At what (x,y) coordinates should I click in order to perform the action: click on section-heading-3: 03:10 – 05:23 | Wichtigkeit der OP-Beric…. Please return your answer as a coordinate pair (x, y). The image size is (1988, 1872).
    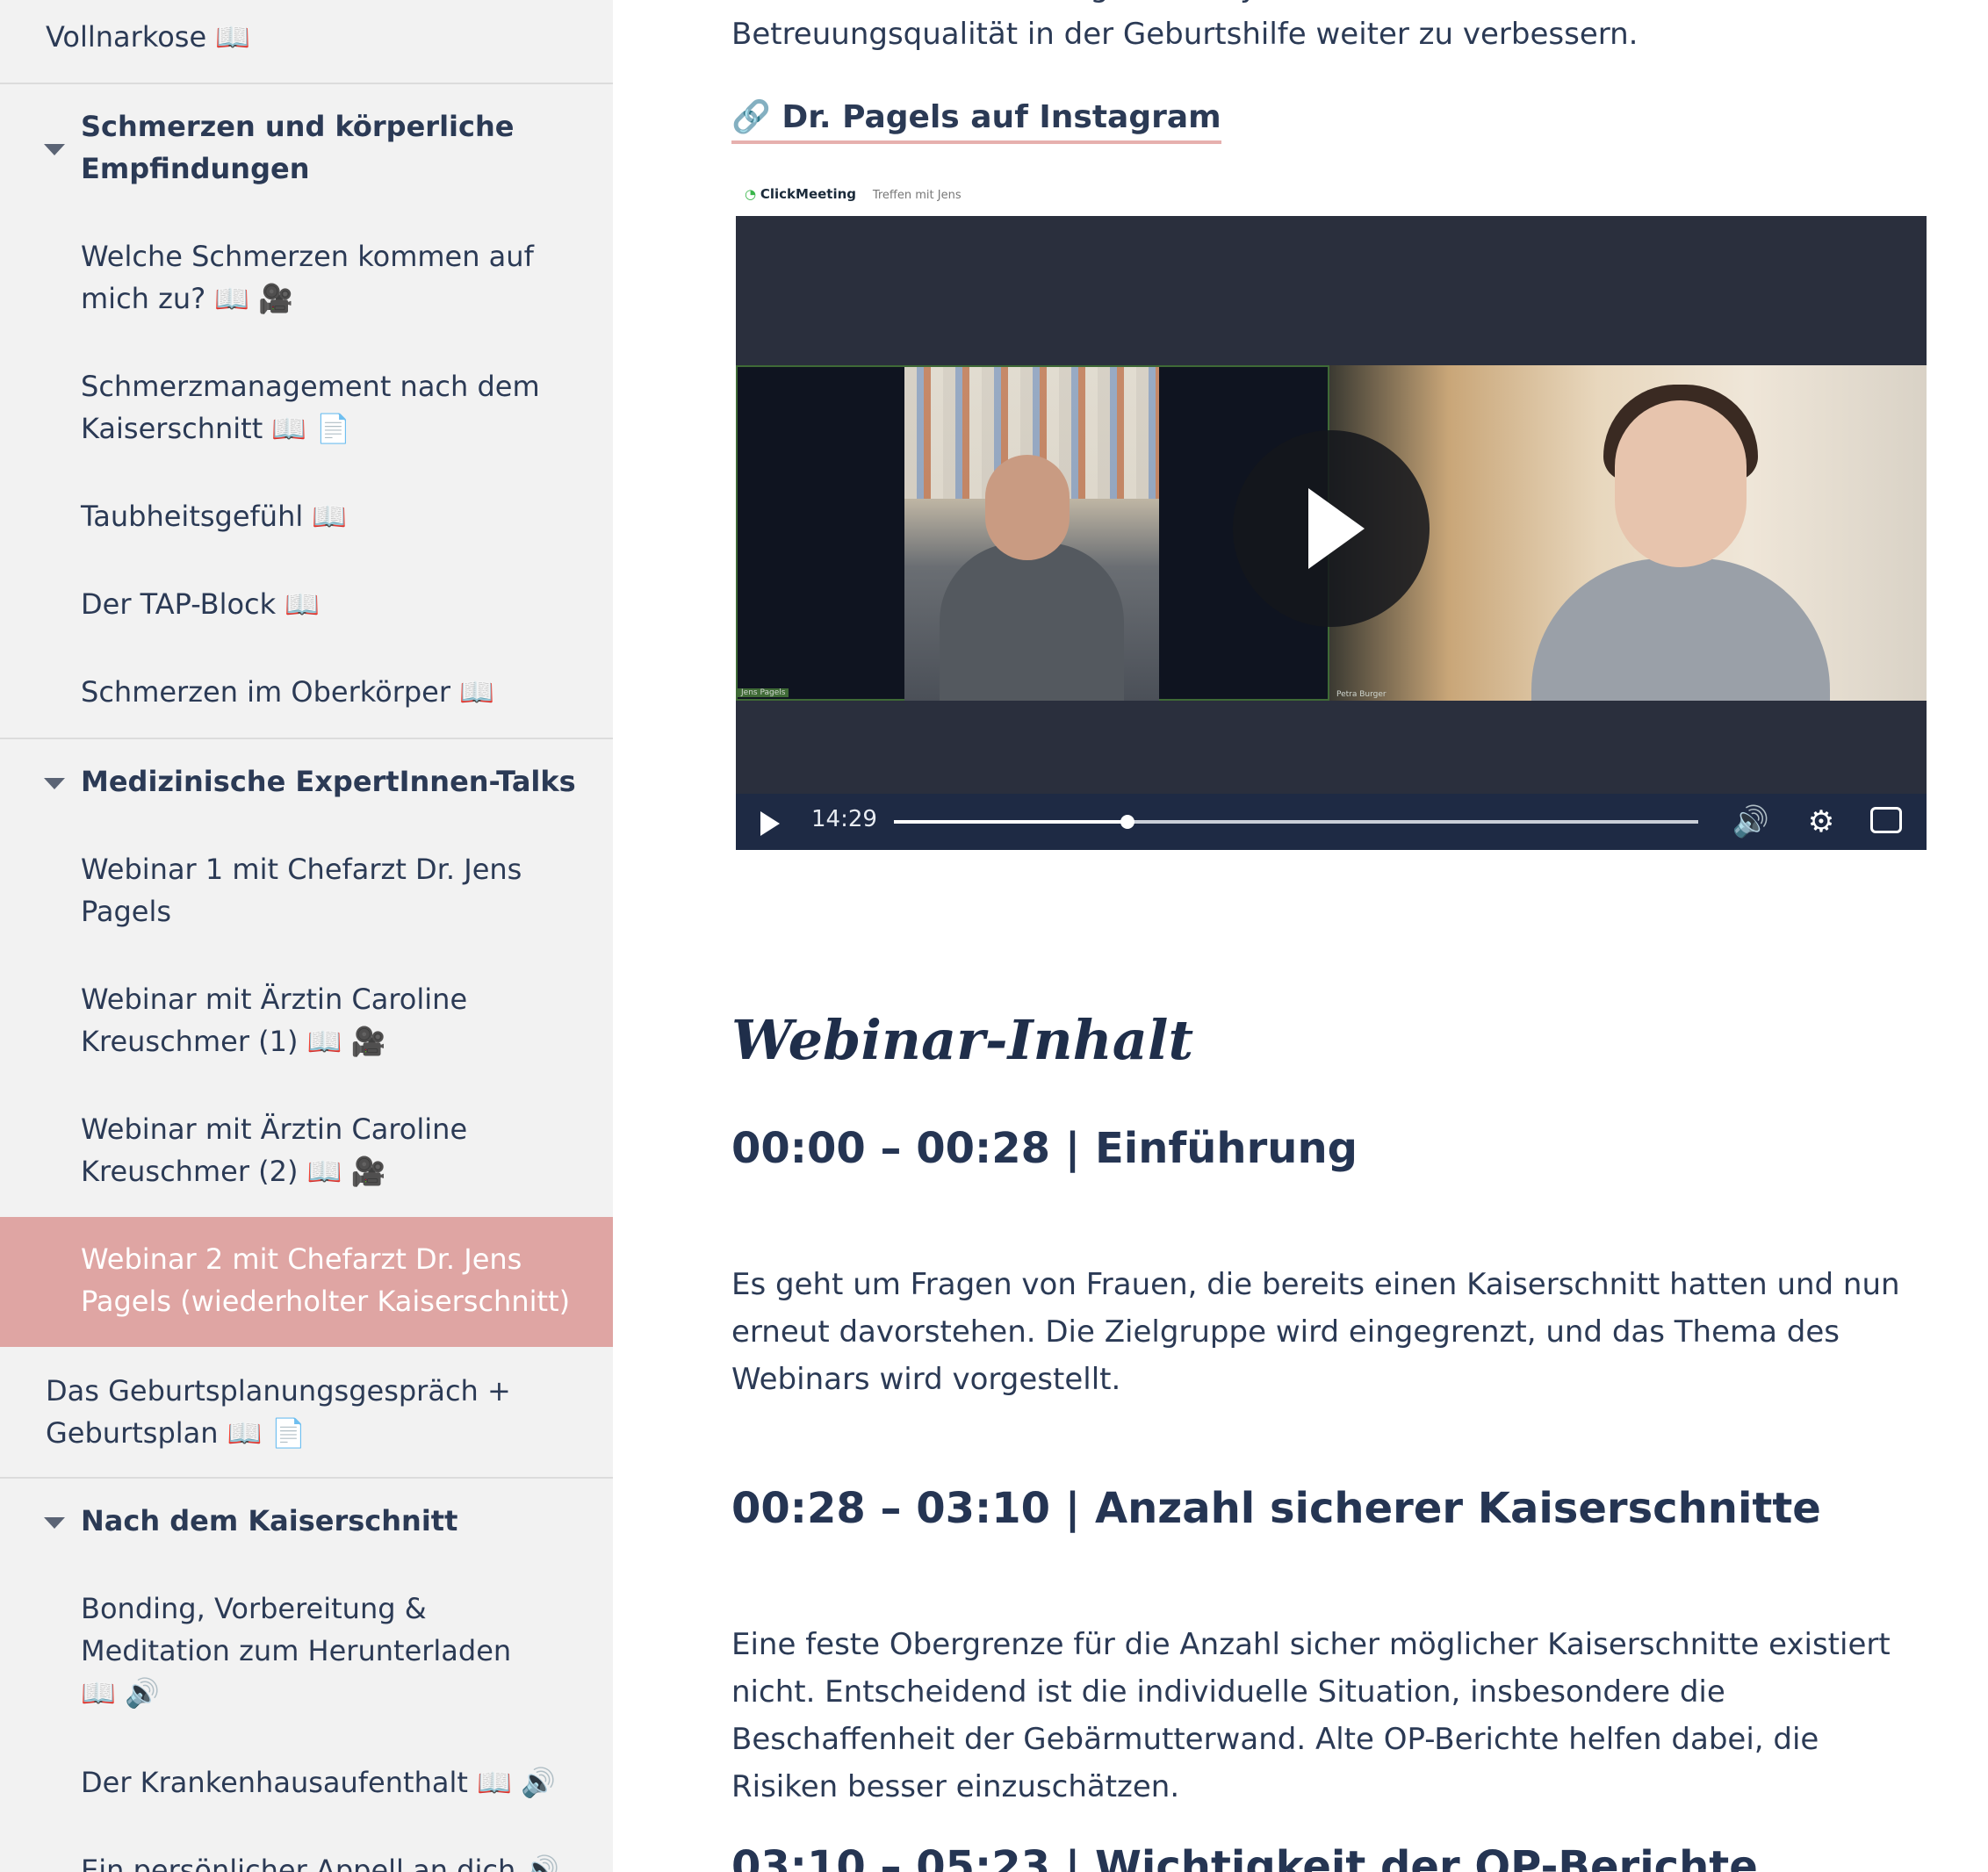
    Looking at the image, I should click on (1244, 1857).